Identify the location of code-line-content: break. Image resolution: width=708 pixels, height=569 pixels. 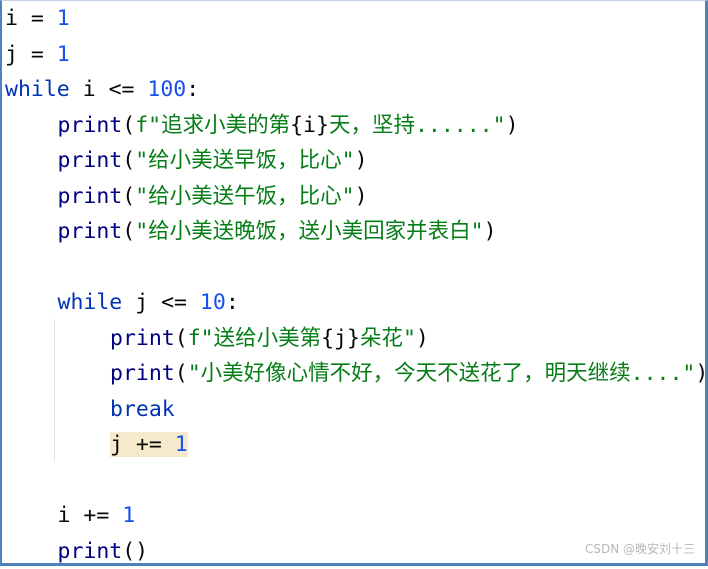
(142, 409).